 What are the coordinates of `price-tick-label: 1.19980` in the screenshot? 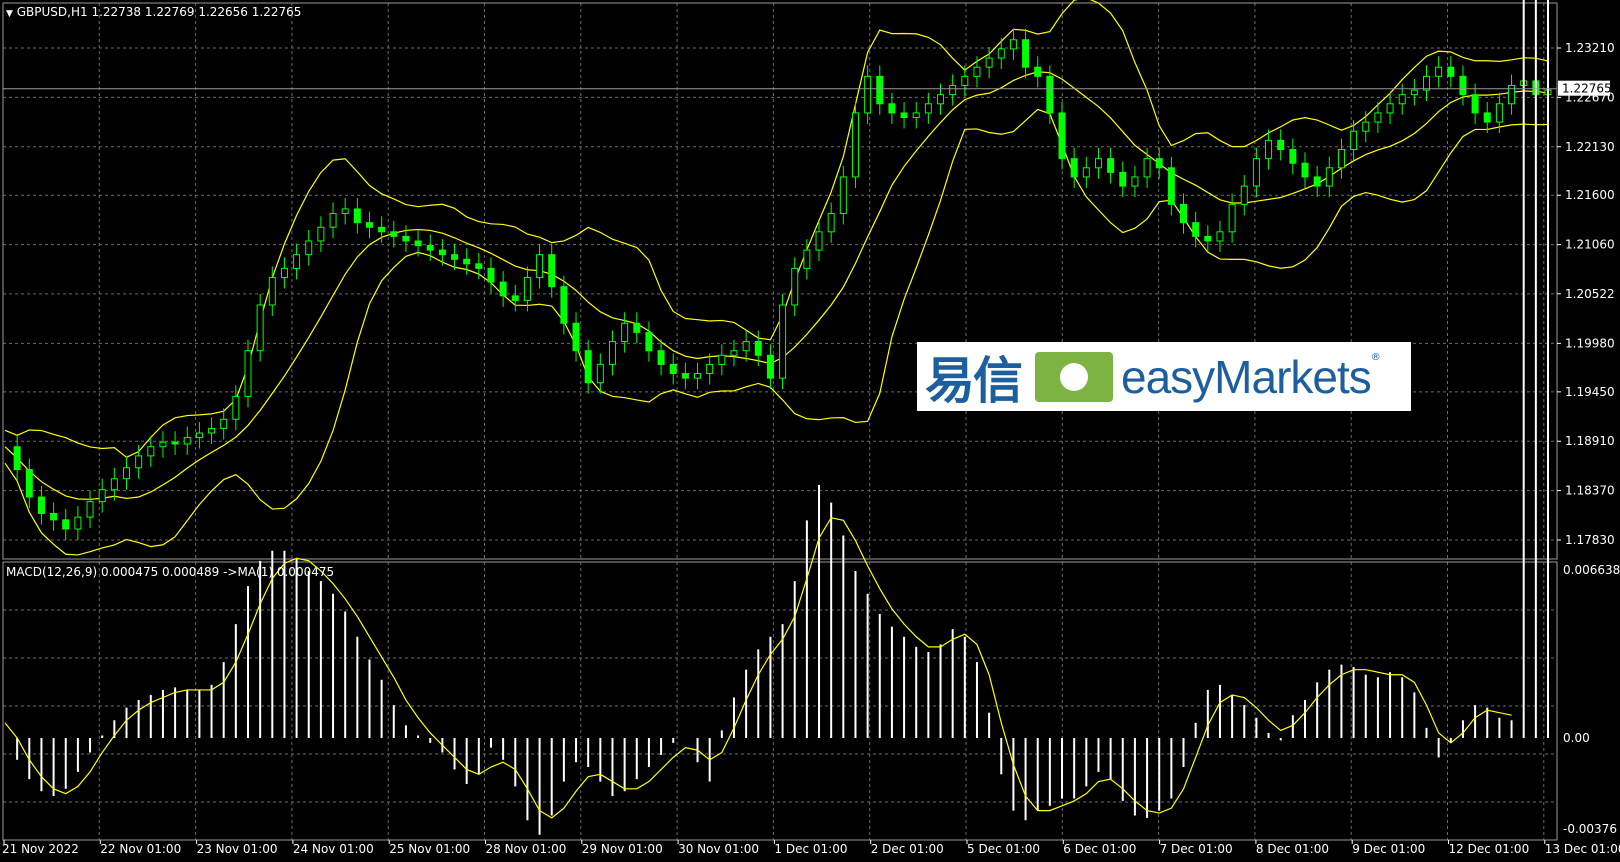 It's located at (1590, 343).